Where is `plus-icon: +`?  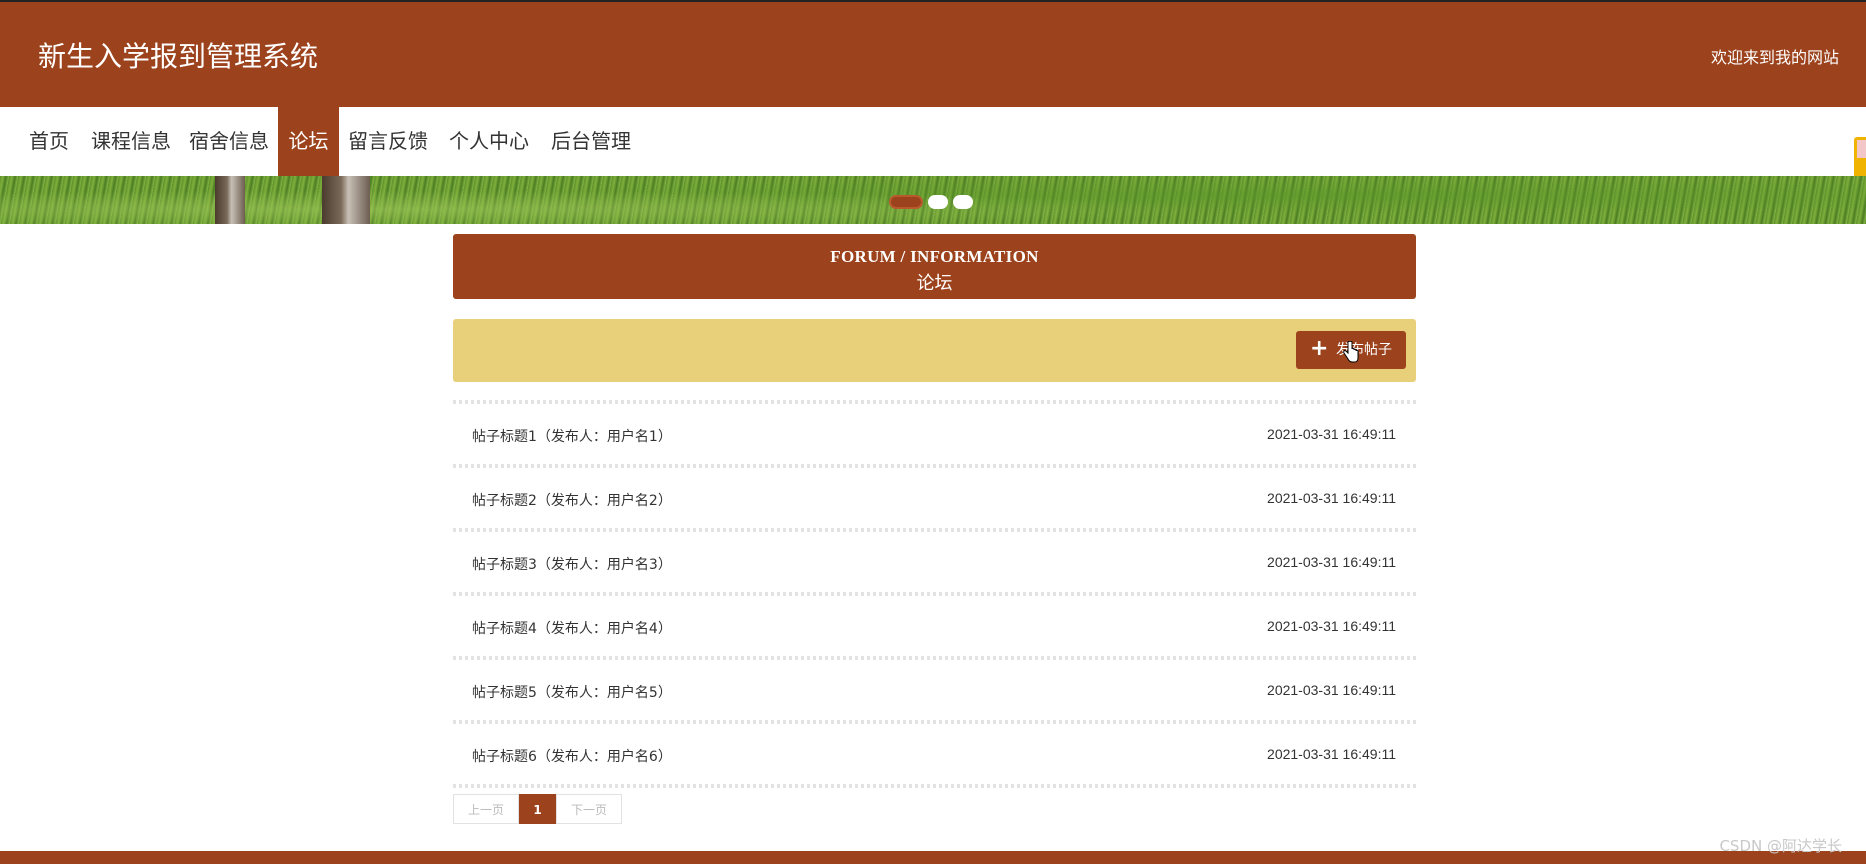
plus-icon: + is located at coordinates (1319, 348).